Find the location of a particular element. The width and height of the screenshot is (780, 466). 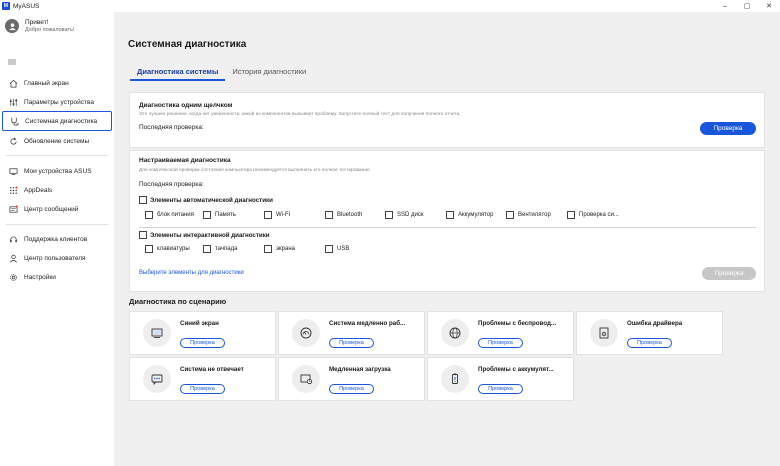

sidebar-item-message-center: Центр сообщений is located at coordinates (57, 209).